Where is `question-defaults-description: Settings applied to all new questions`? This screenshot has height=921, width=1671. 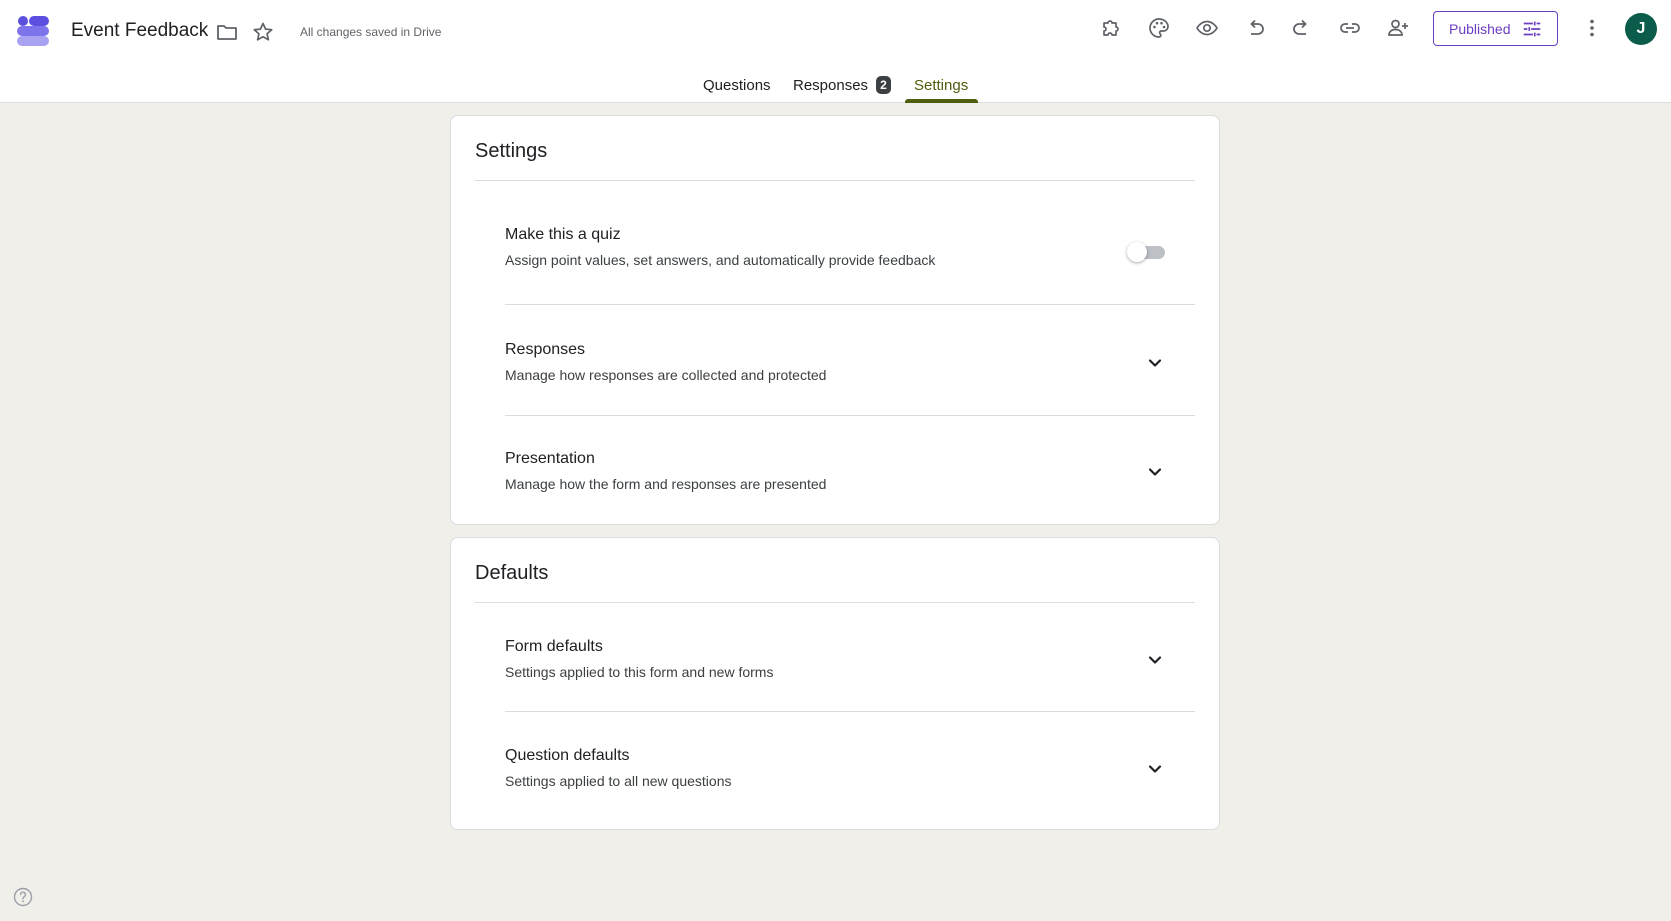 question-defaults-description: Settings applied to all new questions is located at coordinates (618, 781).